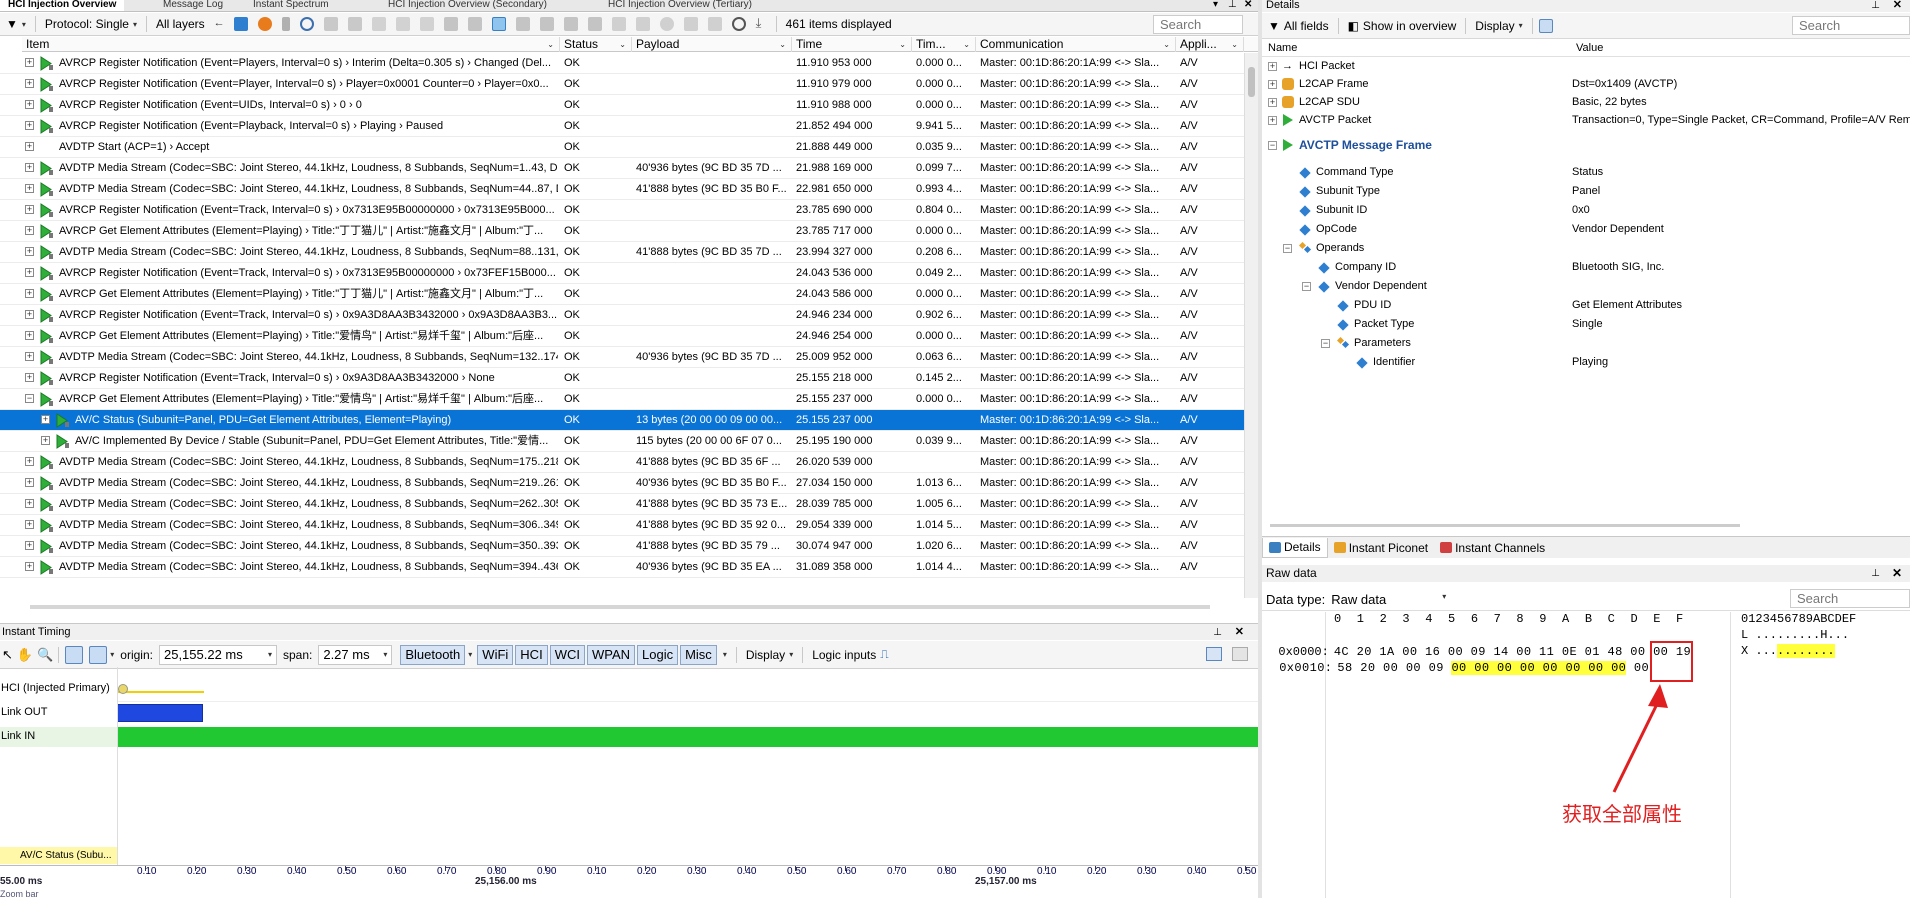  I want to click on pane-splitter, so click(1260, 449).